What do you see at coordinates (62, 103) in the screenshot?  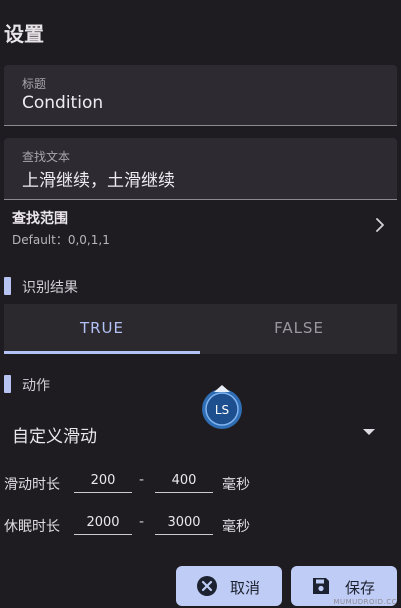 I see `title-field-value: Condition` at bounding box center [62, 103].